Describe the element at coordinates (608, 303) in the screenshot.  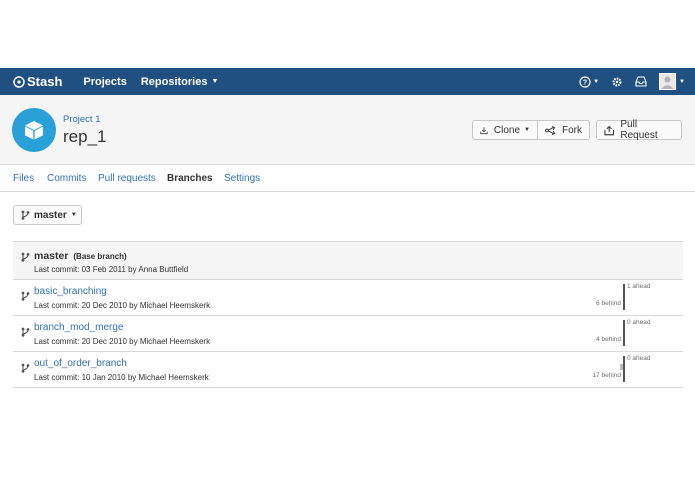
I see `behind-count: 6 behind` at that location.